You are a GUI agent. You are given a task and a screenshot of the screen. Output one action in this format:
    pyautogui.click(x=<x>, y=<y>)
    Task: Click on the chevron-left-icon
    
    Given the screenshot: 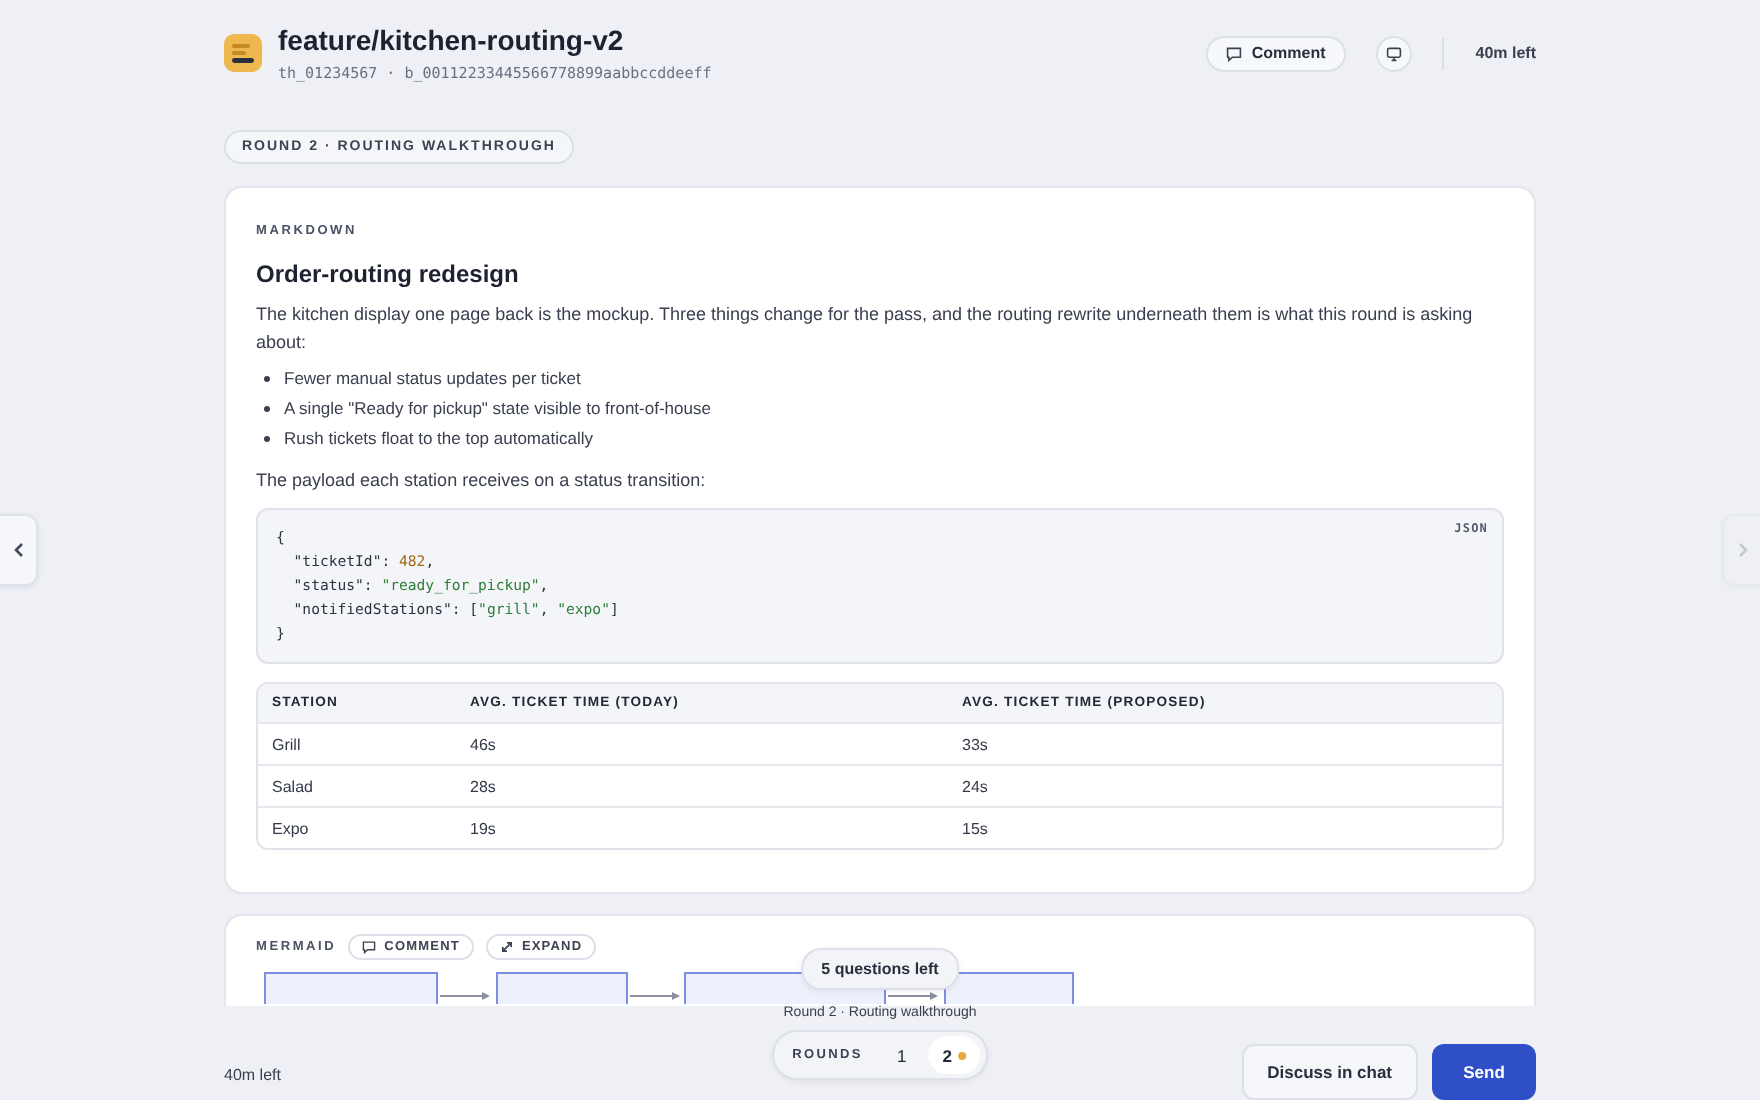 What is the action you would take?
    pyautogui.click(x=18, y=550)
    